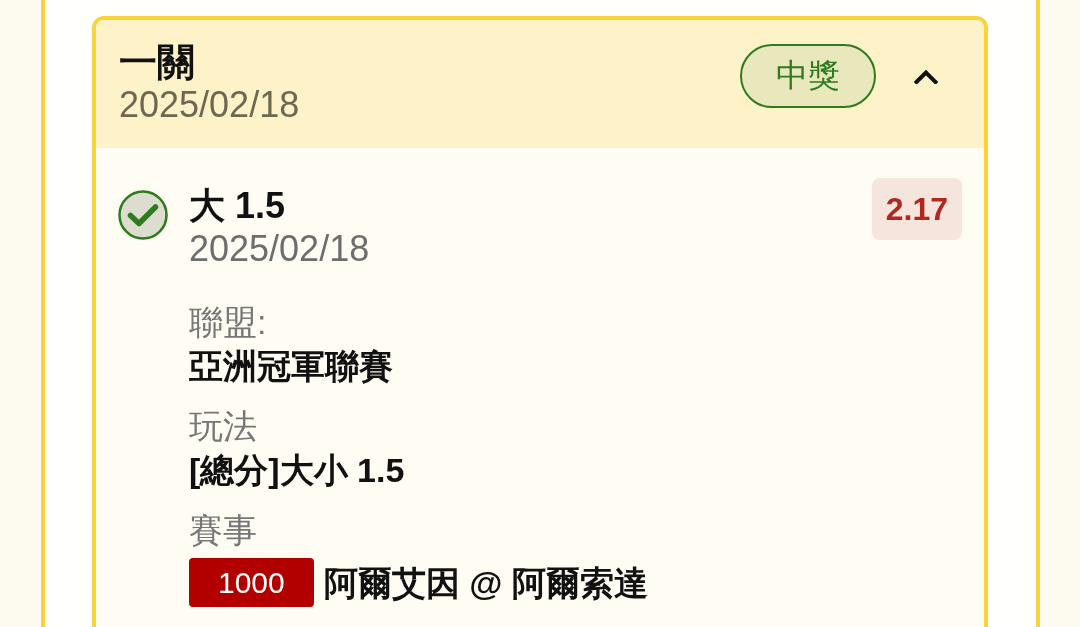  What do you see at coordinates (926, 76) in the screenshot?
I see `chevron-up-icon` at bounding box center [926, 76].